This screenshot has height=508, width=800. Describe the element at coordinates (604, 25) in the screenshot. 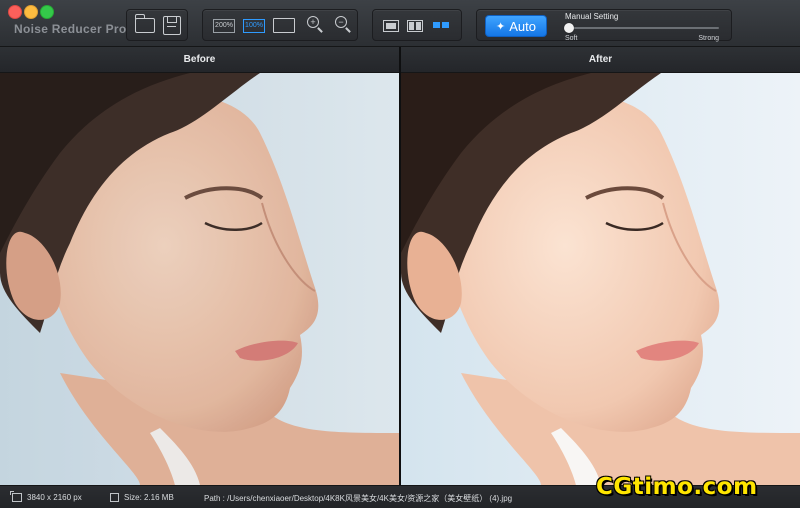

I see `denoise-controls: ✦ Auto Manual Setting Soft Strong` at that location.